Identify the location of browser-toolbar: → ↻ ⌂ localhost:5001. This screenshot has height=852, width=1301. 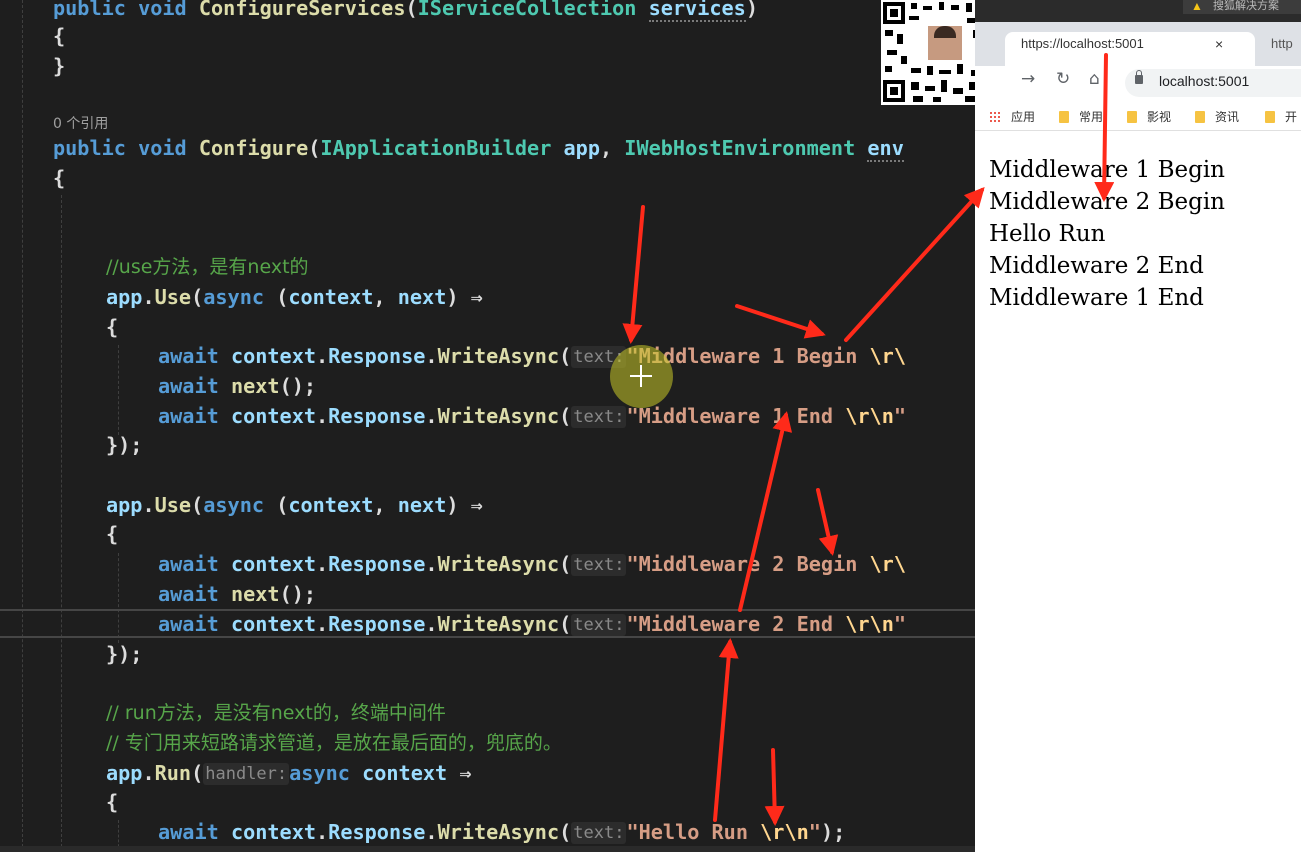
(1138, 83).